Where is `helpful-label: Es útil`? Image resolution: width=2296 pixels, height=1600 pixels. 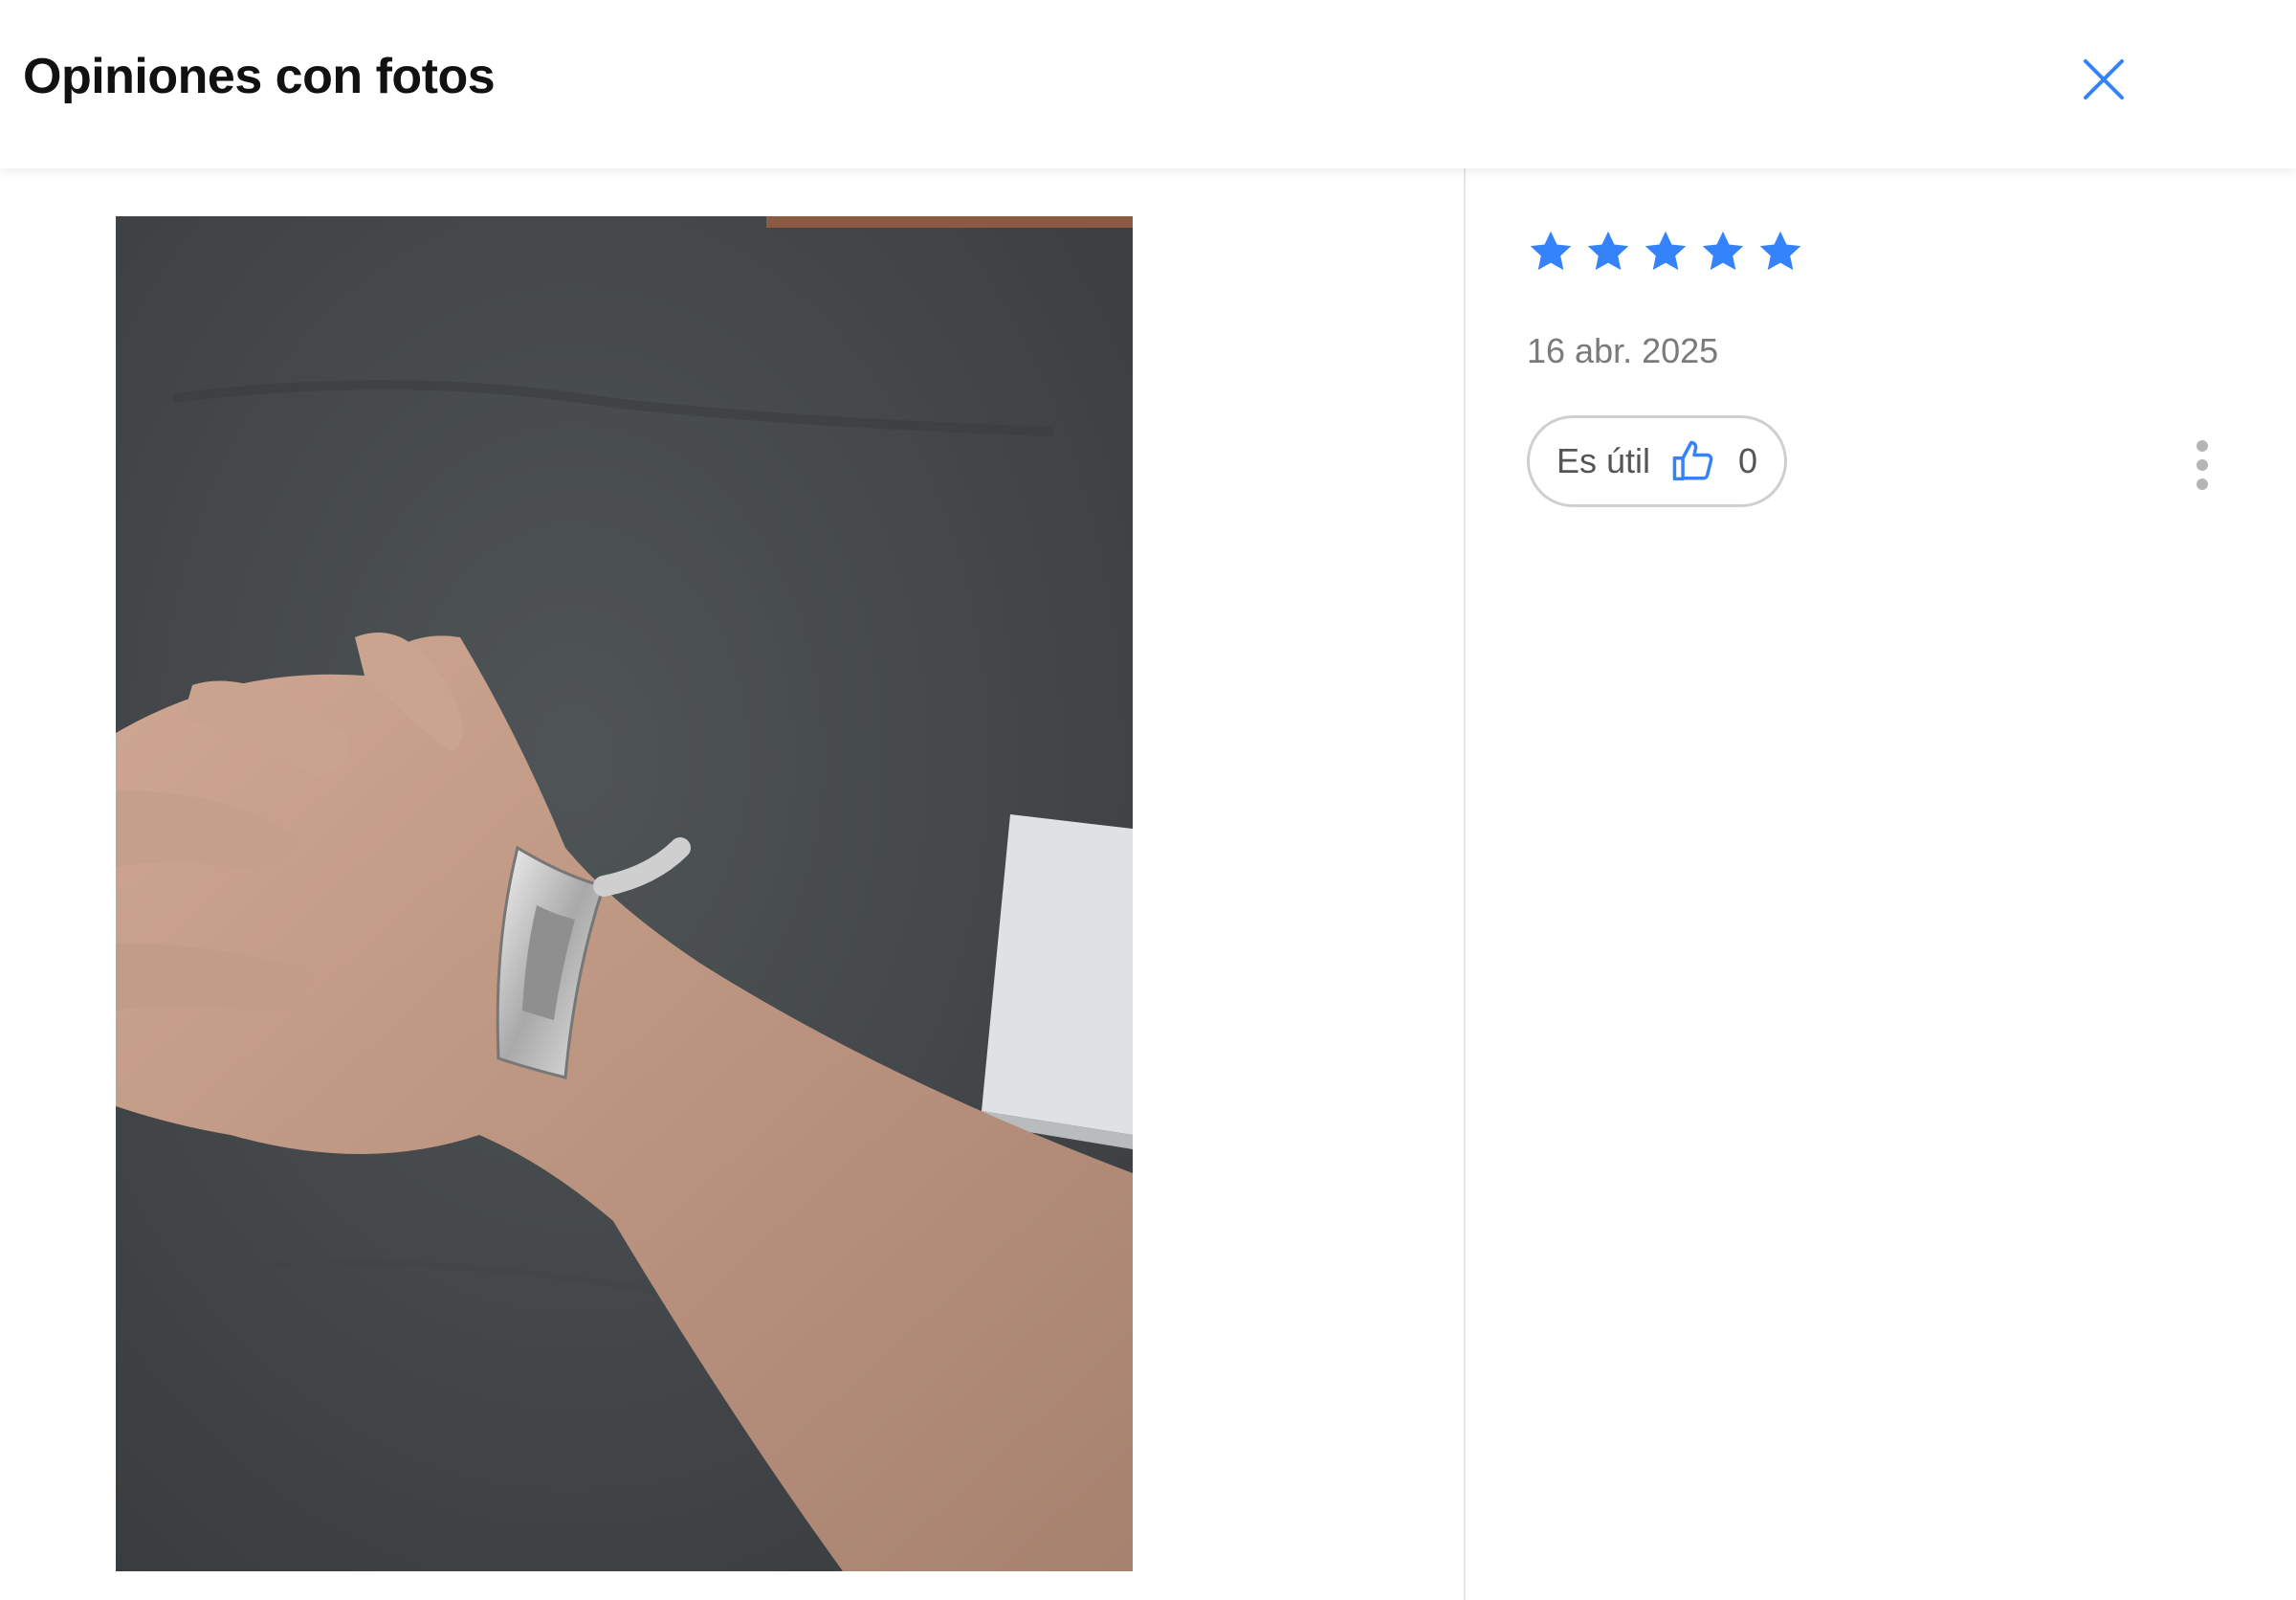
helpful-label: Es útil is located at coordinates (1603, 460).